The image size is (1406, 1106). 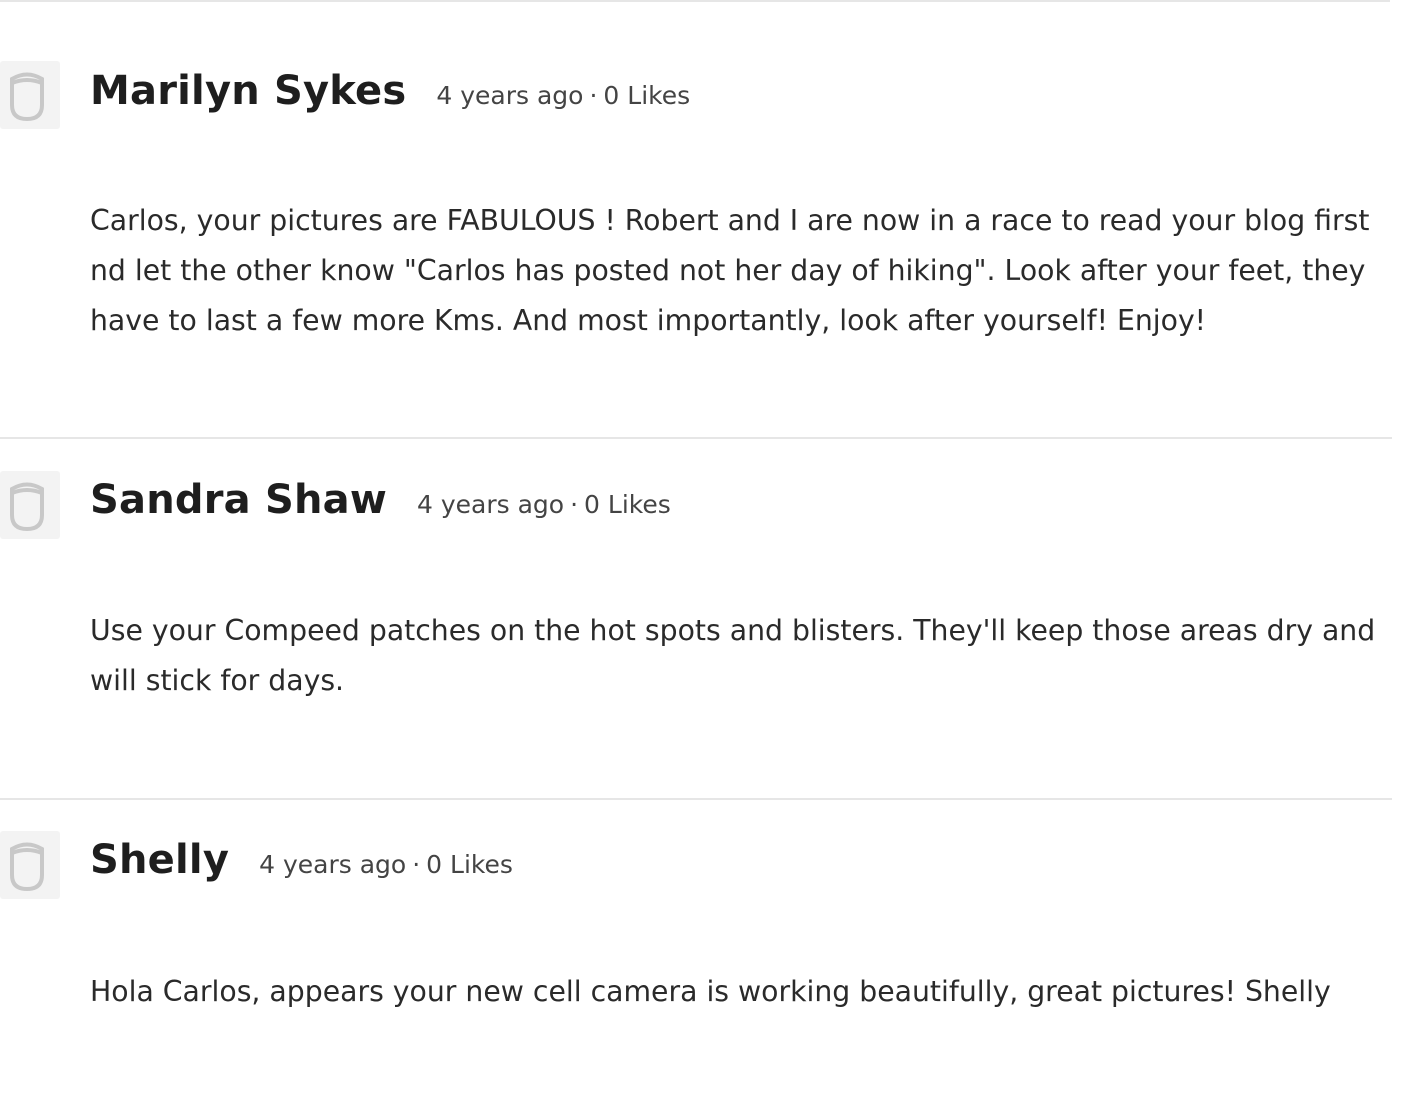 I want to click on comment-author: Shelly, so click(x=159, y=860).